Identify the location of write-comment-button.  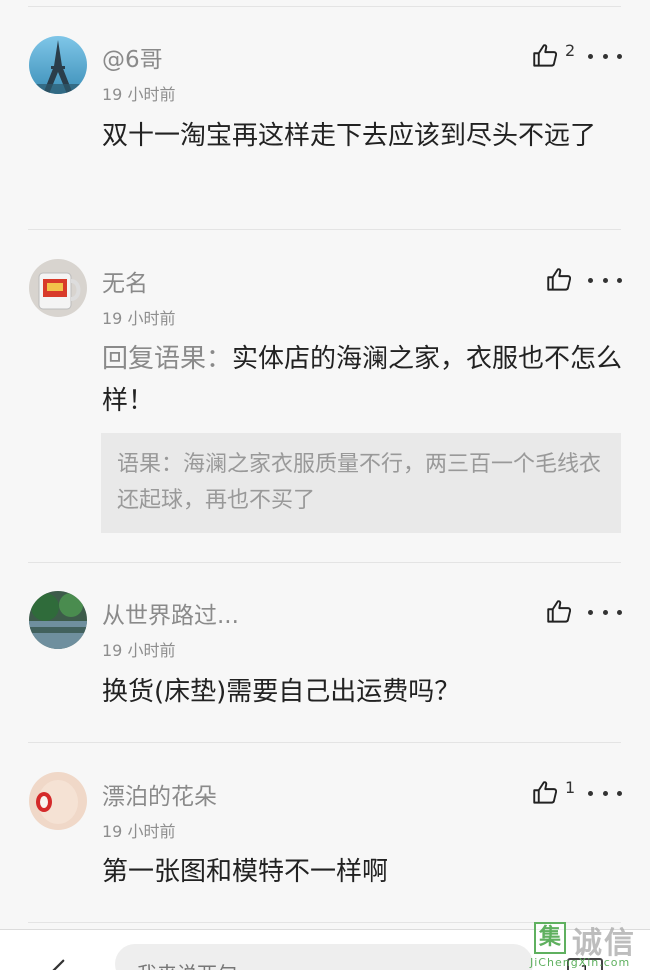
(59, 959).